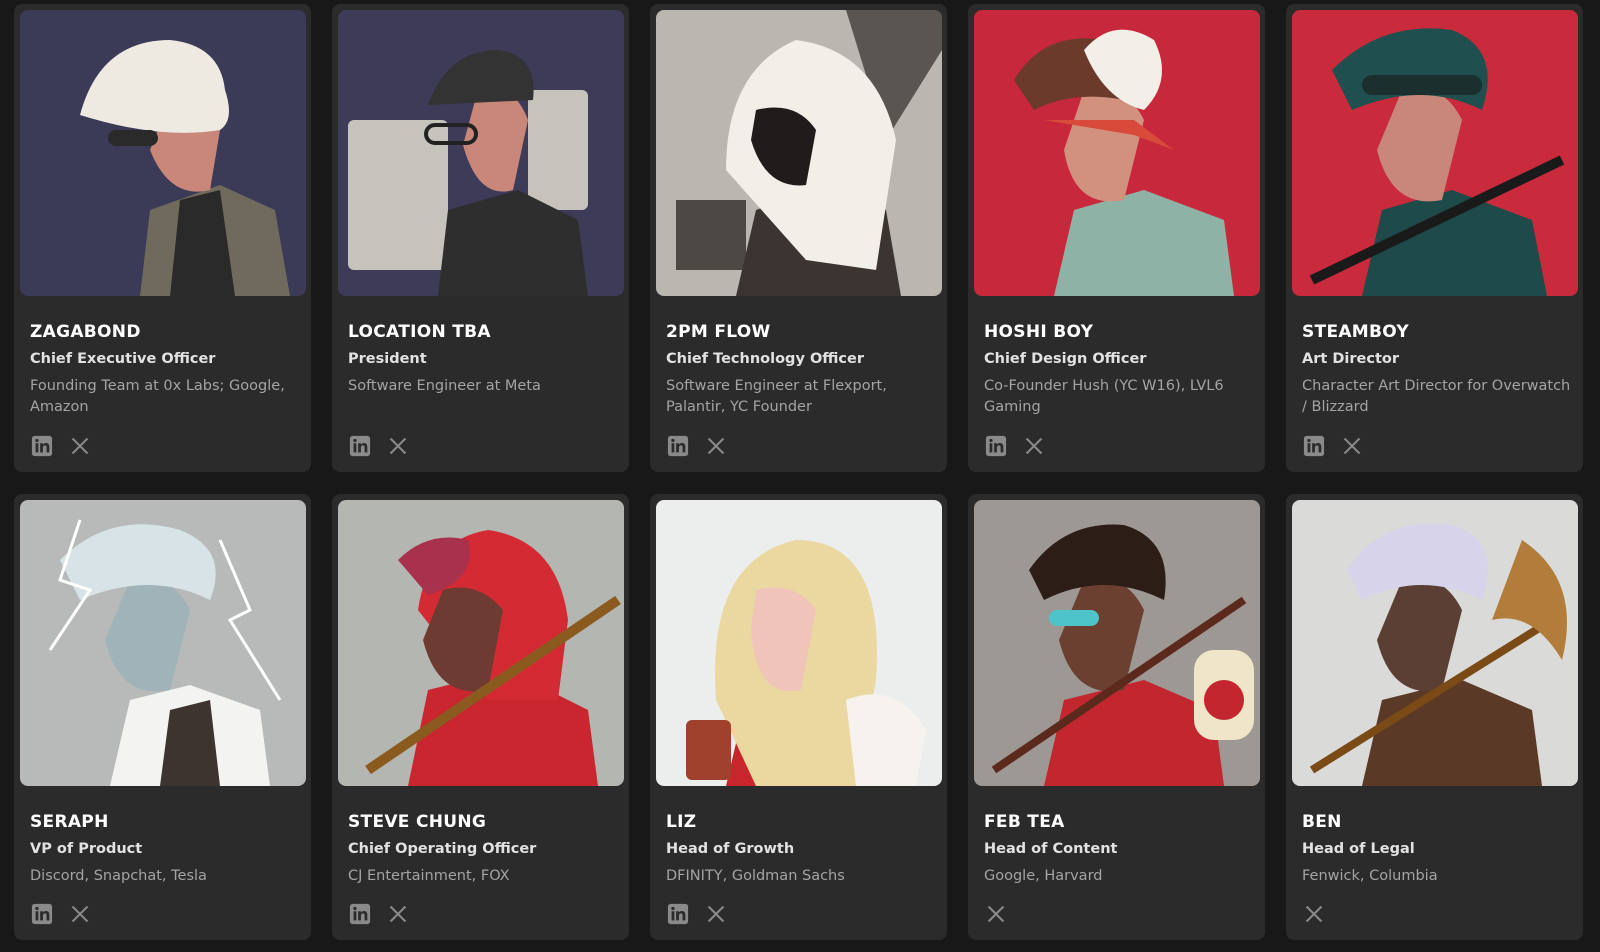  What do you see at coordinates (442, 849) in the screenshot?
I see `member-role: Chief Operating Officer` at bounding box center [442, 849].